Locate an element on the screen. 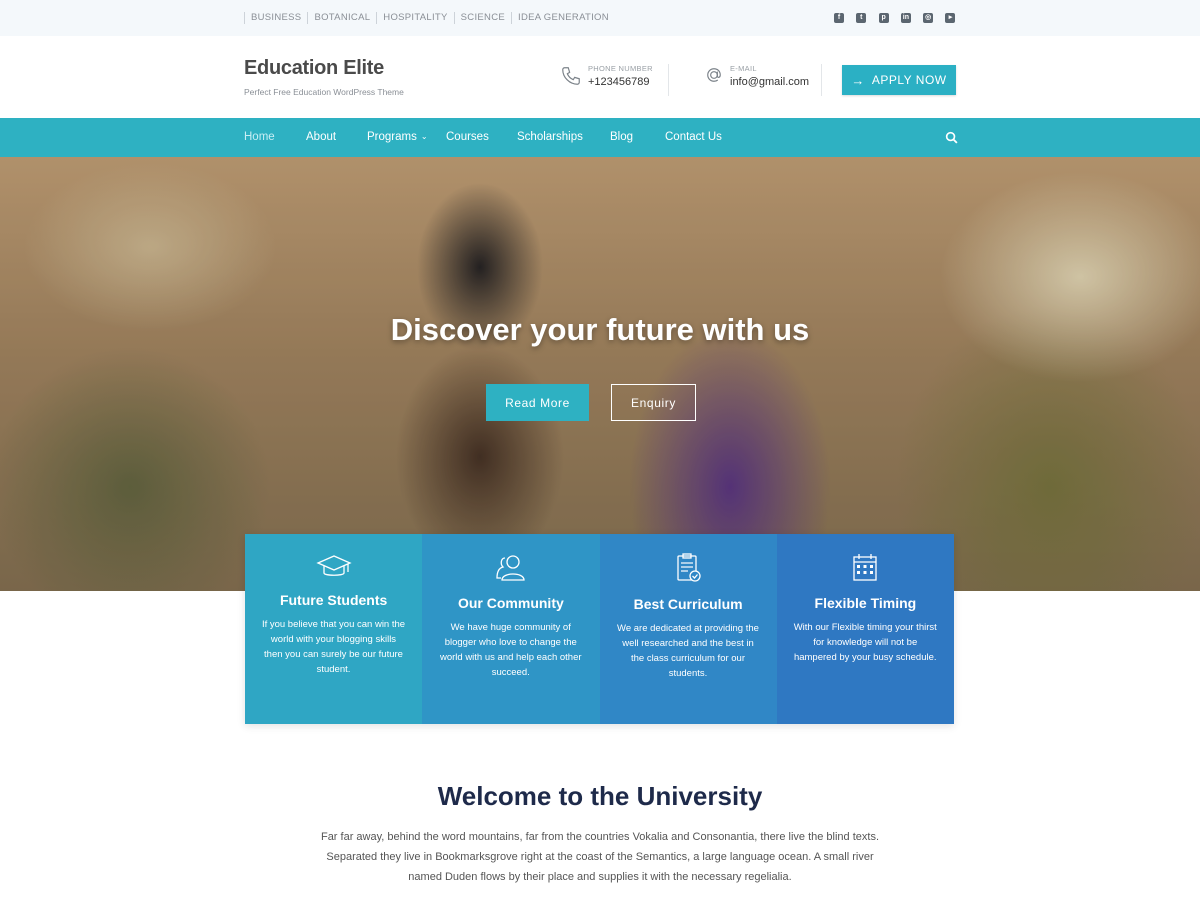 Image resolution: width=1200 pixels, height=900 pixels. chevron-down-icon: ⌄ is located at coordinates (424, 136).